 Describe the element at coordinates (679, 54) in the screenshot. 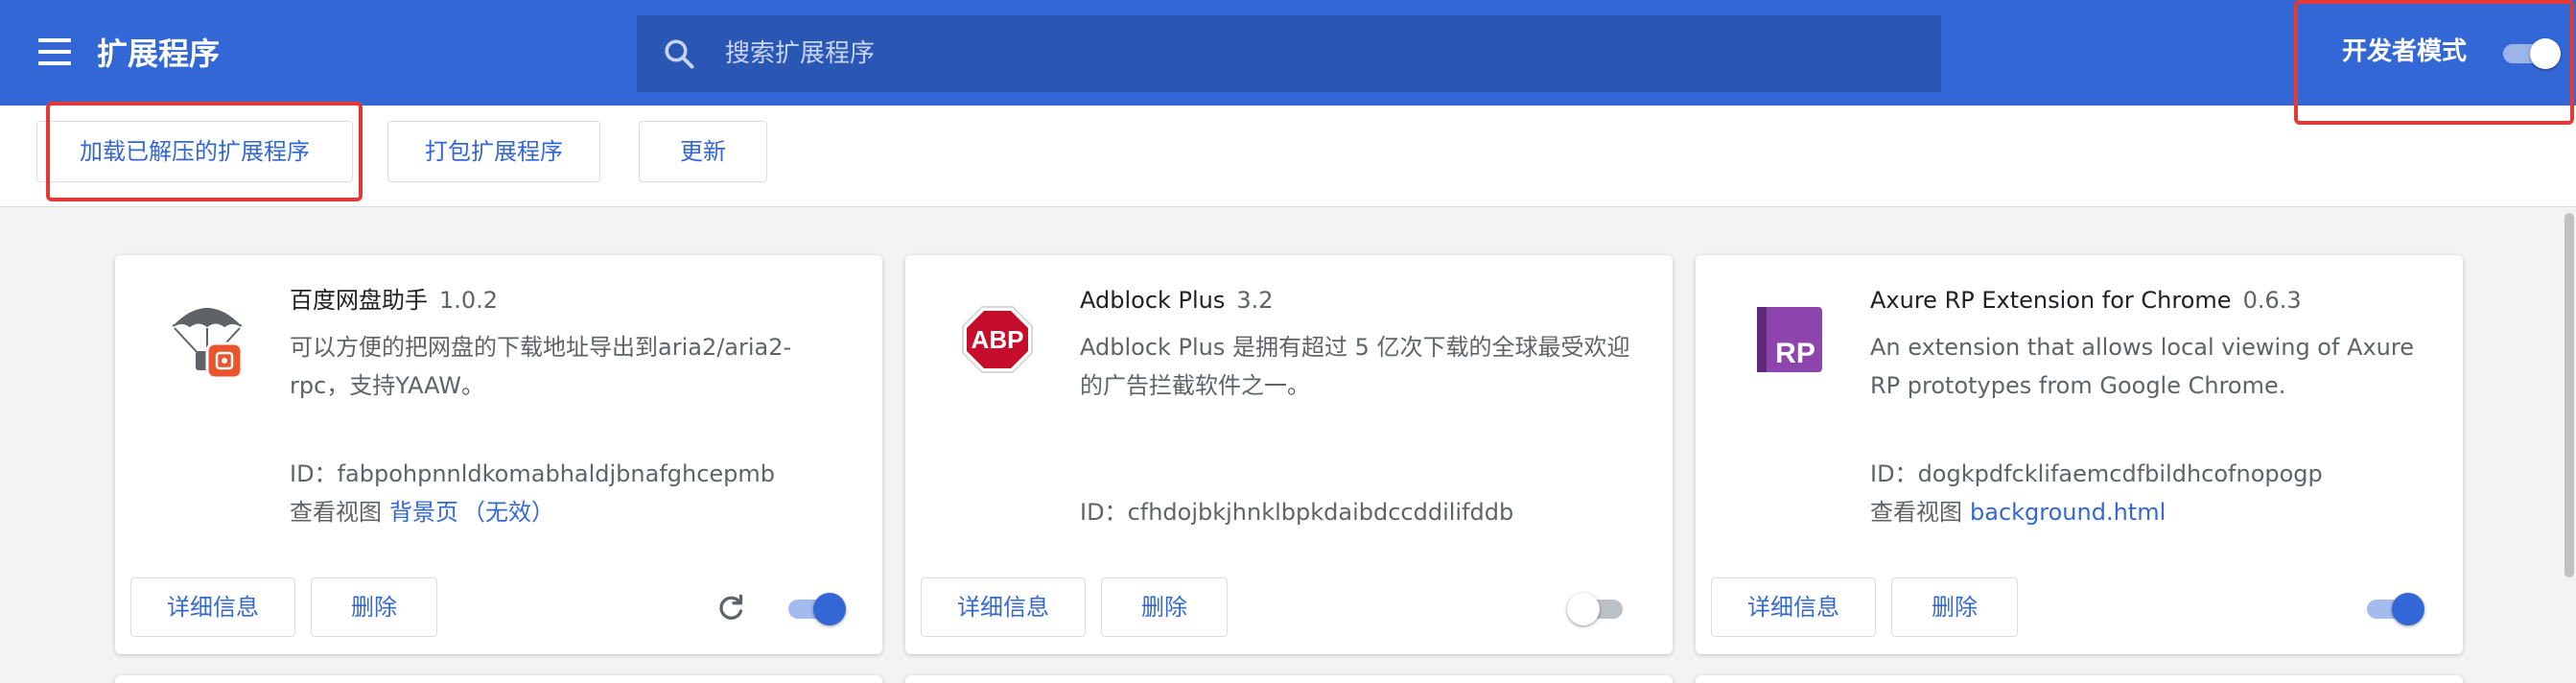

I see `search-icon` at that location.